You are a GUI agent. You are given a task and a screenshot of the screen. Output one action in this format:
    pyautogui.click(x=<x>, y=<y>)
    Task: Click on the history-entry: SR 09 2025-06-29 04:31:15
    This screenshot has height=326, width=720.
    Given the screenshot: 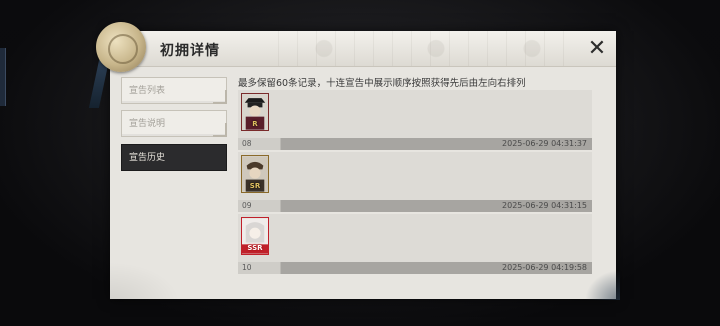 What is the action you would take?
    pyautogui.click(x=415, y=182)
    